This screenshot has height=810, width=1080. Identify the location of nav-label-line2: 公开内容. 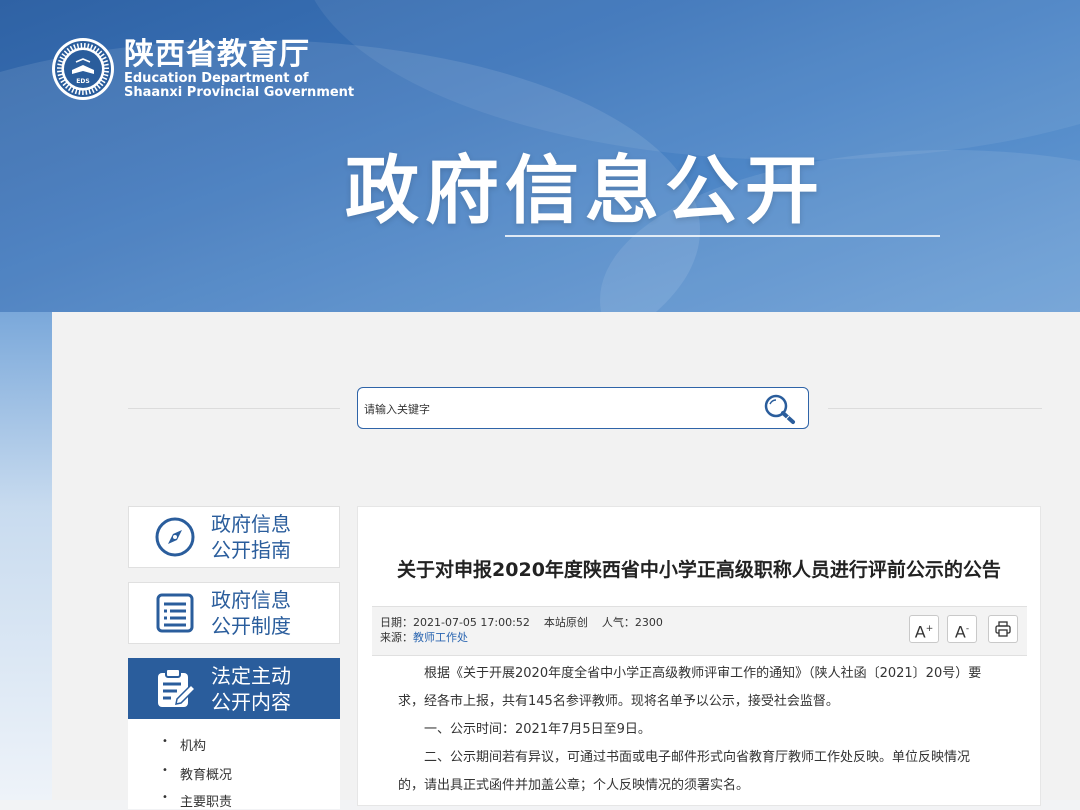
(251, 702).